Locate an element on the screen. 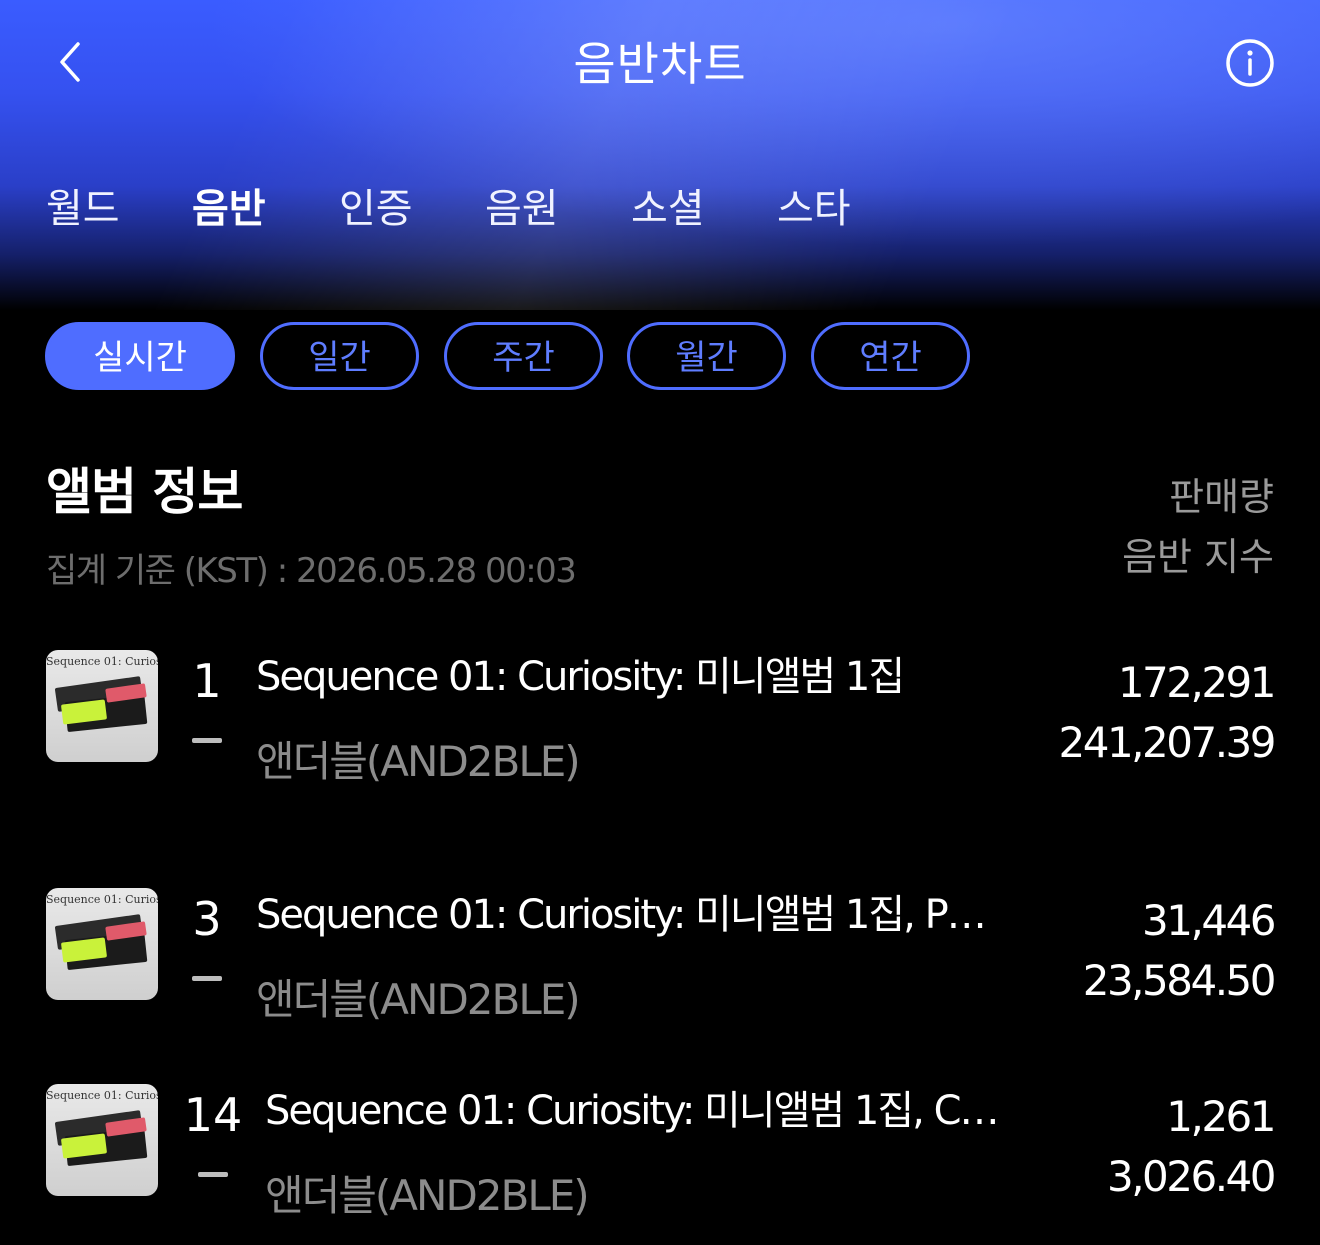 This screenshot has height=1245, width=1320. album-index: 3,026.40 is located at coordinates (1191, 1176).